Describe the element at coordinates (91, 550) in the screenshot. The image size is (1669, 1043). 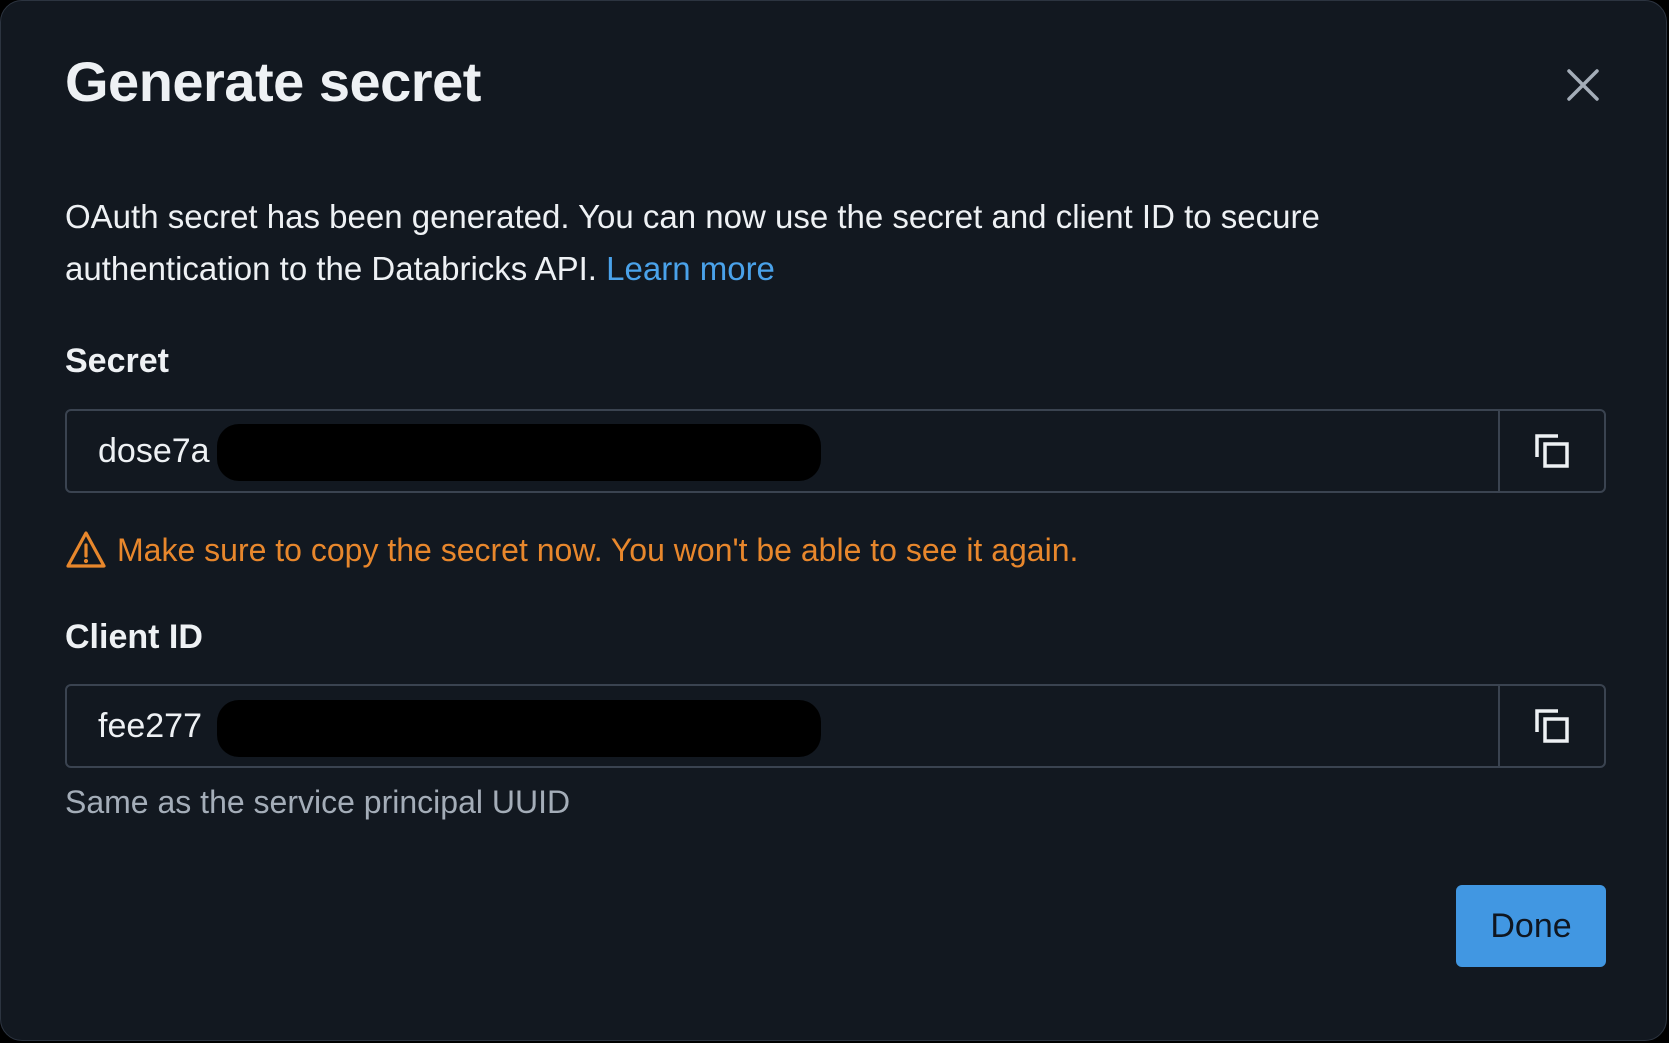
I see `warning-icon` at that location.